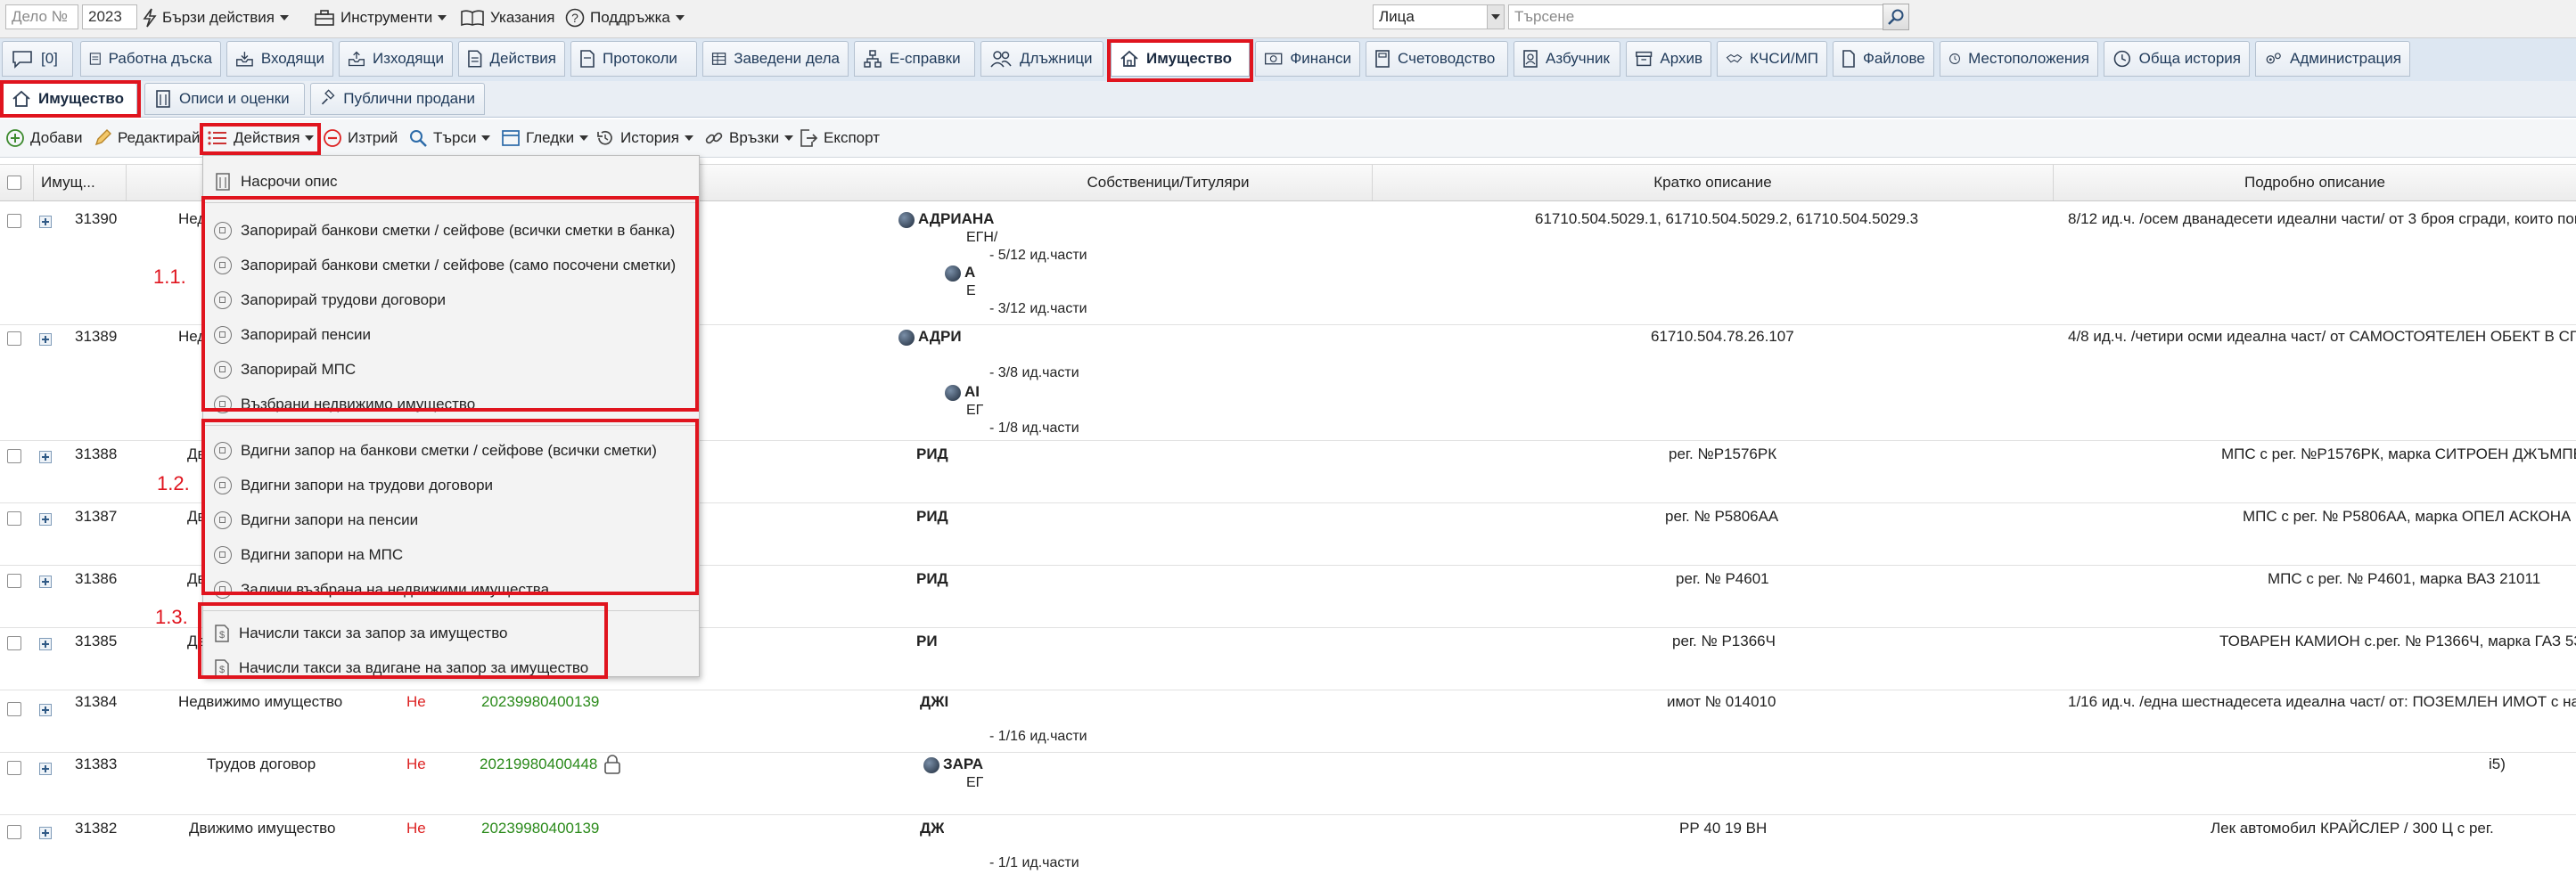  What do you see at coordinates (353, 485) in the screenshot?
I see `menu-item-lift-employment: Вдигни запори на трудови договори` at bounding box center [353, 485].